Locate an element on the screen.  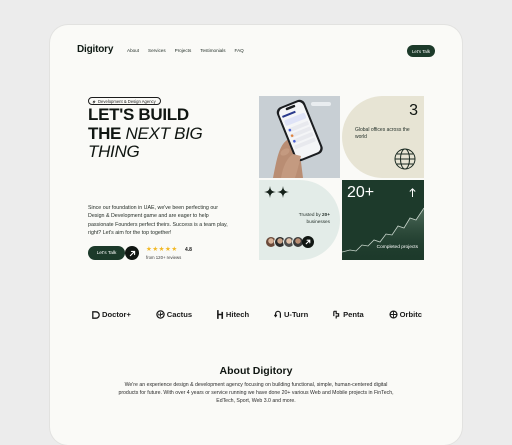
nav-talk-button: Let's Talk is located at coordinates (421, 51).